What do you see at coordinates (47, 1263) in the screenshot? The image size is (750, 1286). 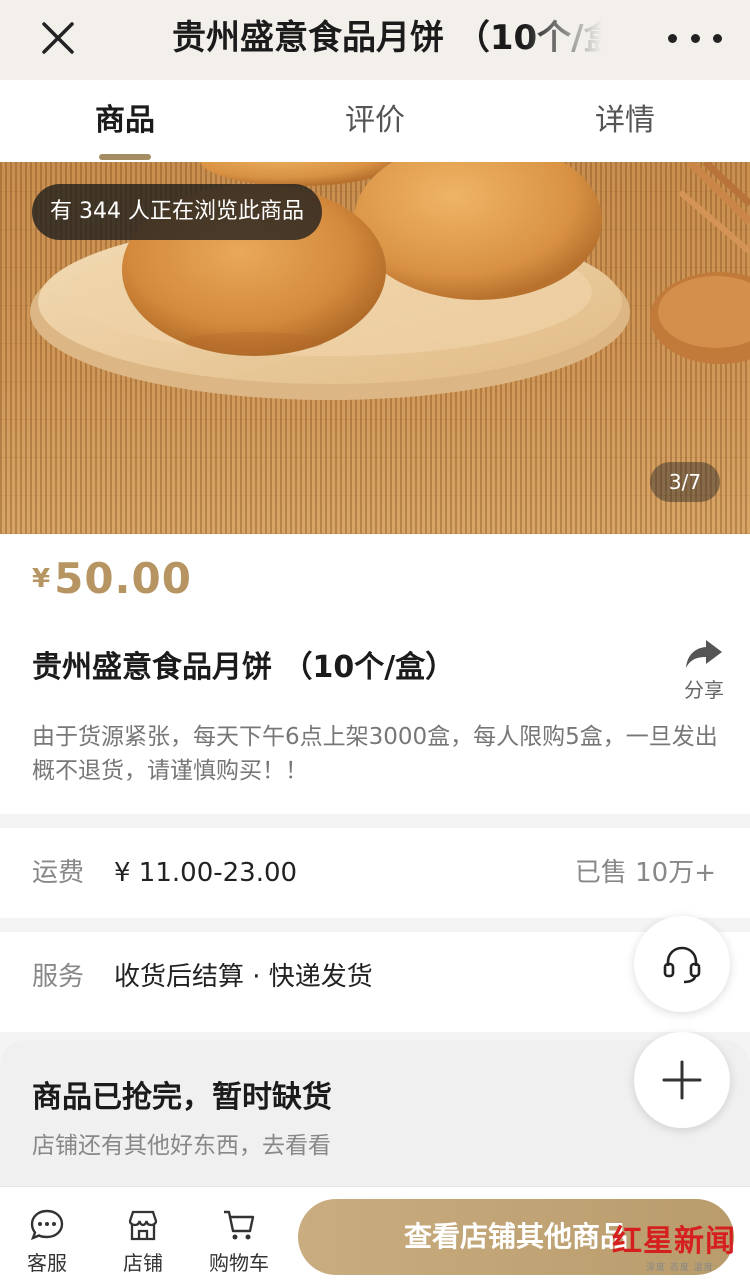 I see `customer-service-label: 客服` at bounding box center [47, 1263].